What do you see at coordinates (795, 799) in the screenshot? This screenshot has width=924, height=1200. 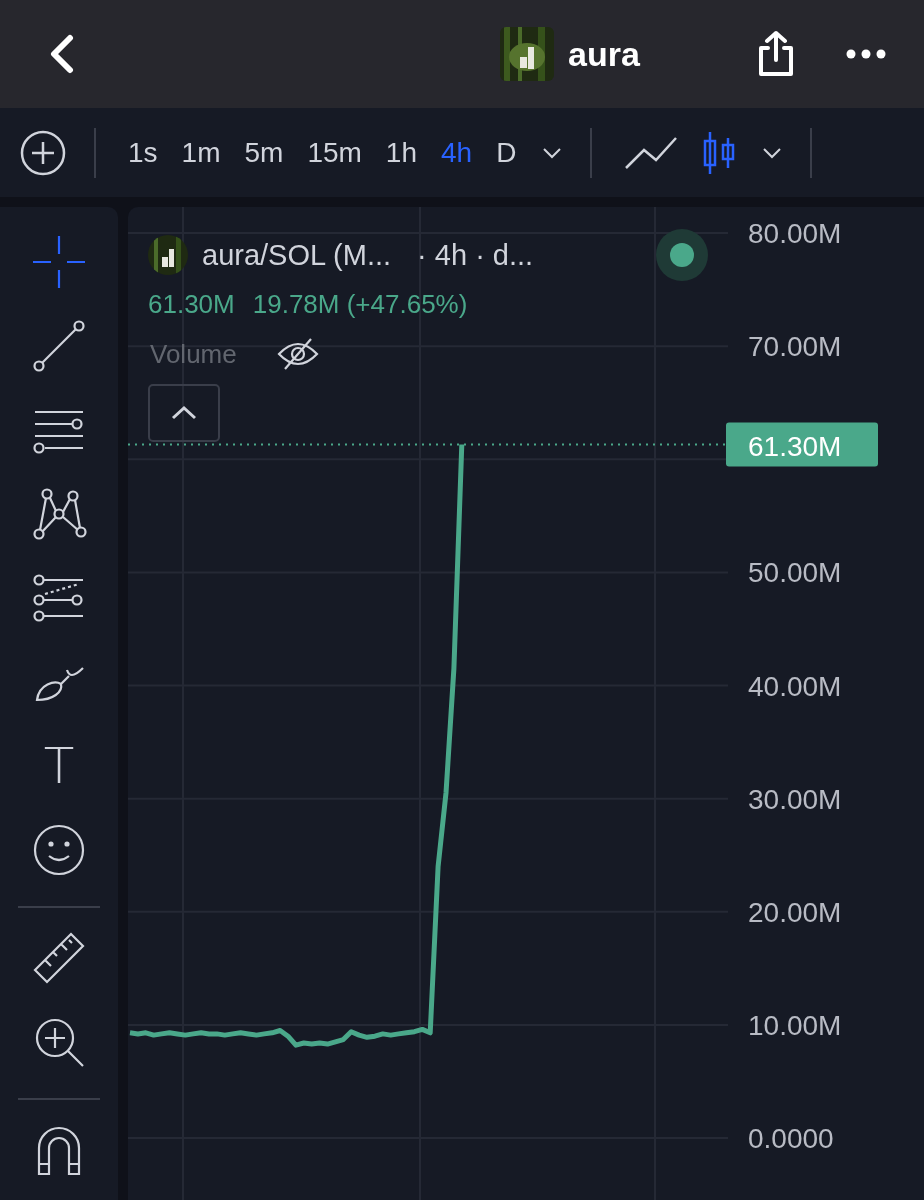 I see `axis-label: 30.00M` at bounding box center [795, 799].